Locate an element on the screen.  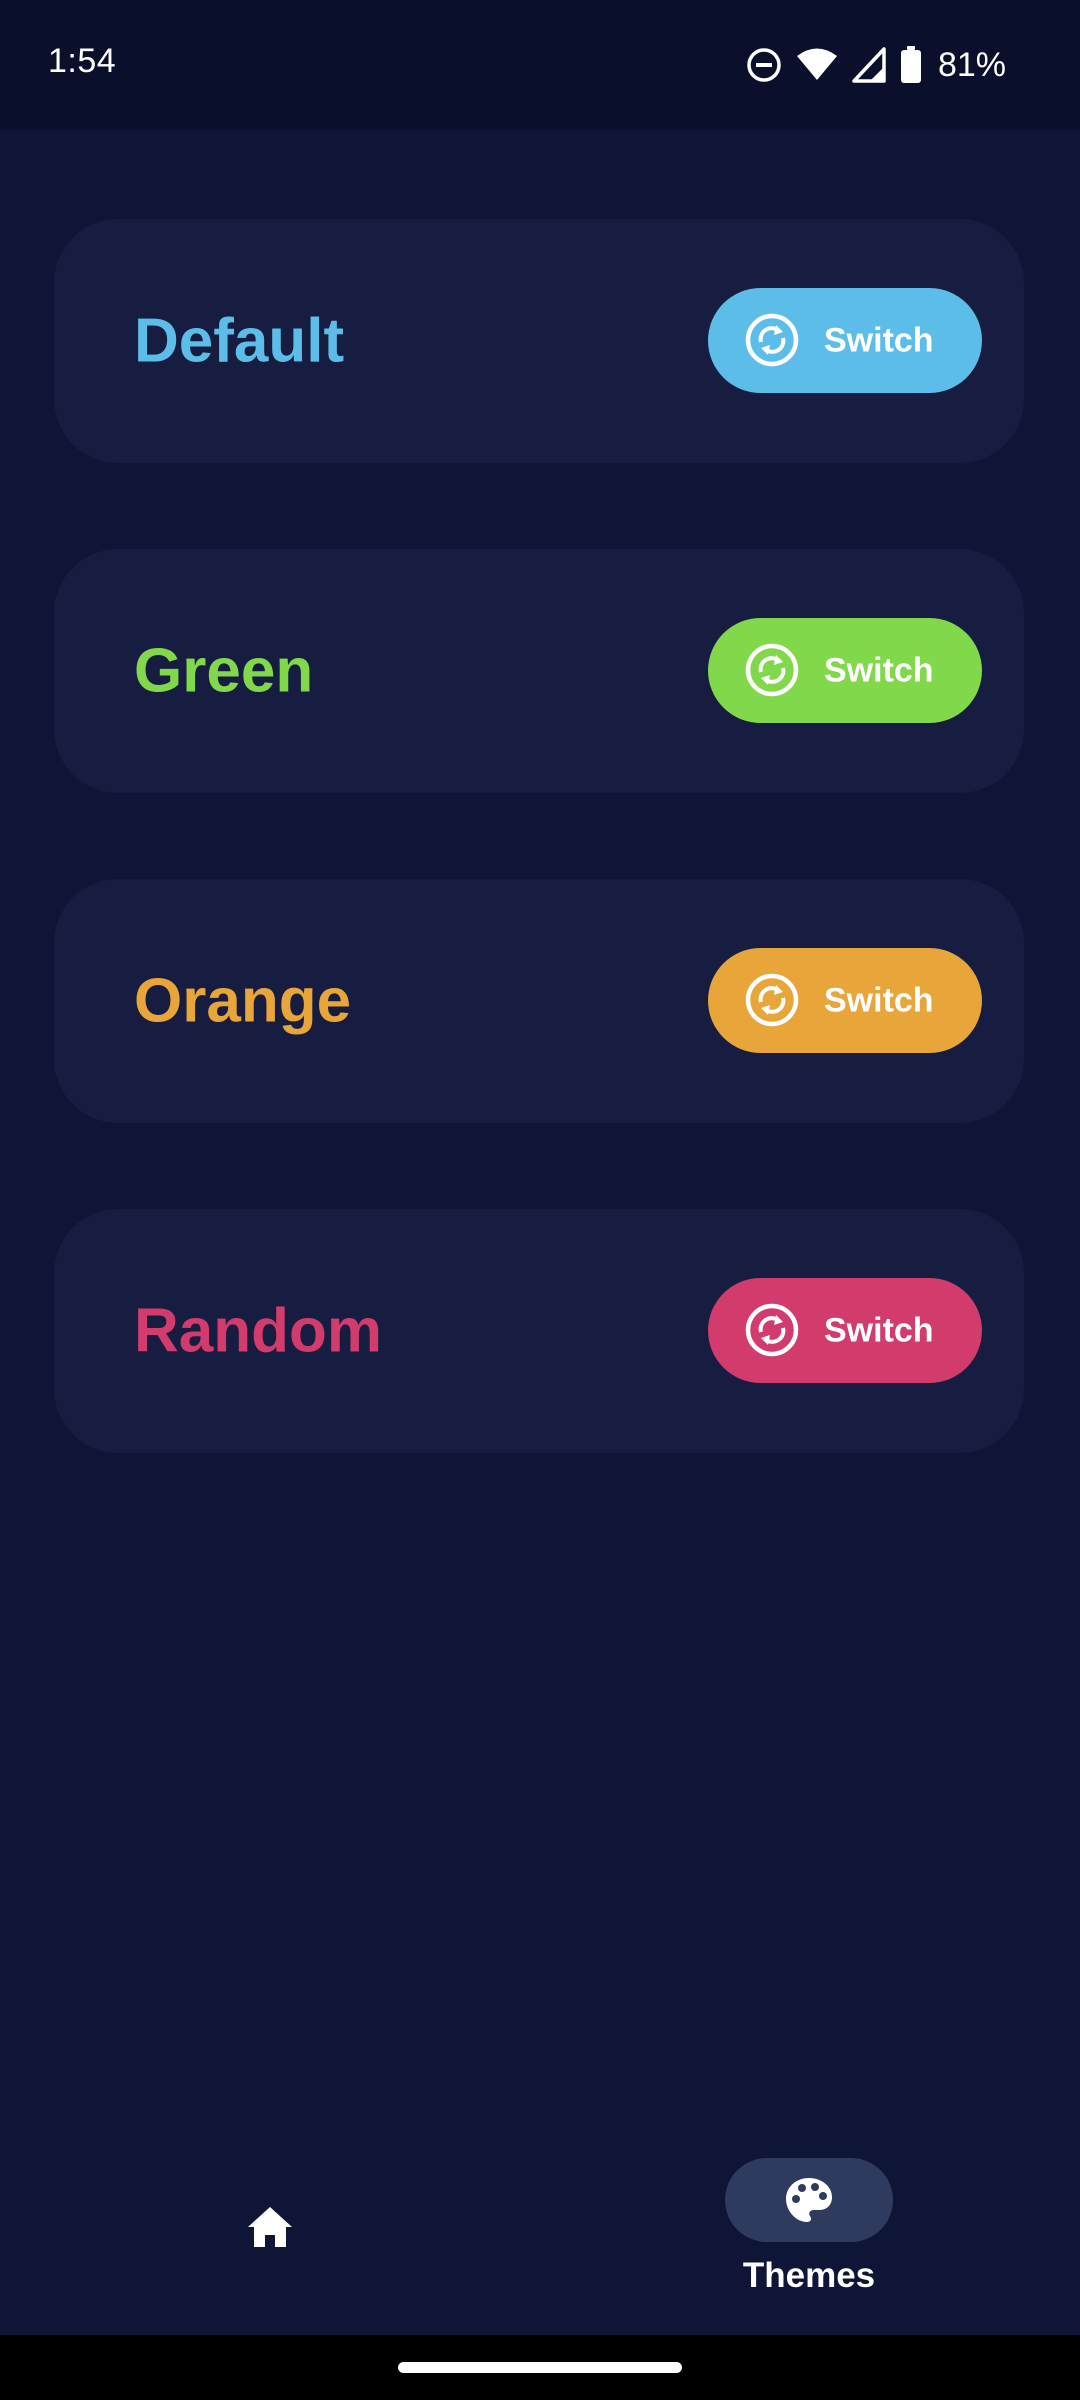
theme-name: Orange is located at coordinates (243, 1001).